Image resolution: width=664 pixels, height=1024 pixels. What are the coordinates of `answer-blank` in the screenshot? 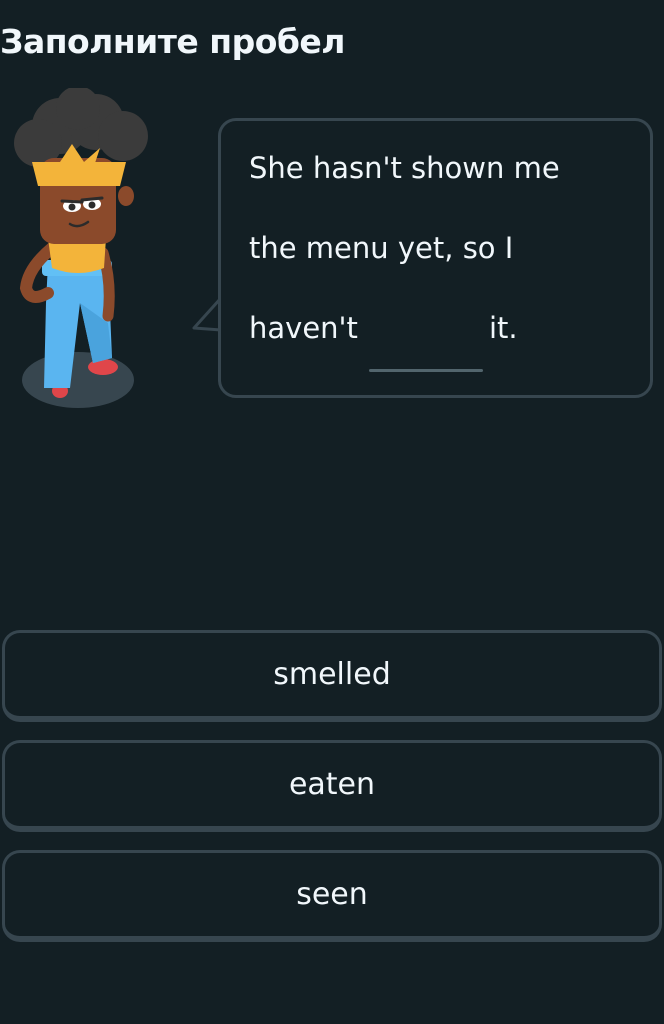 It's located at (426, 370).